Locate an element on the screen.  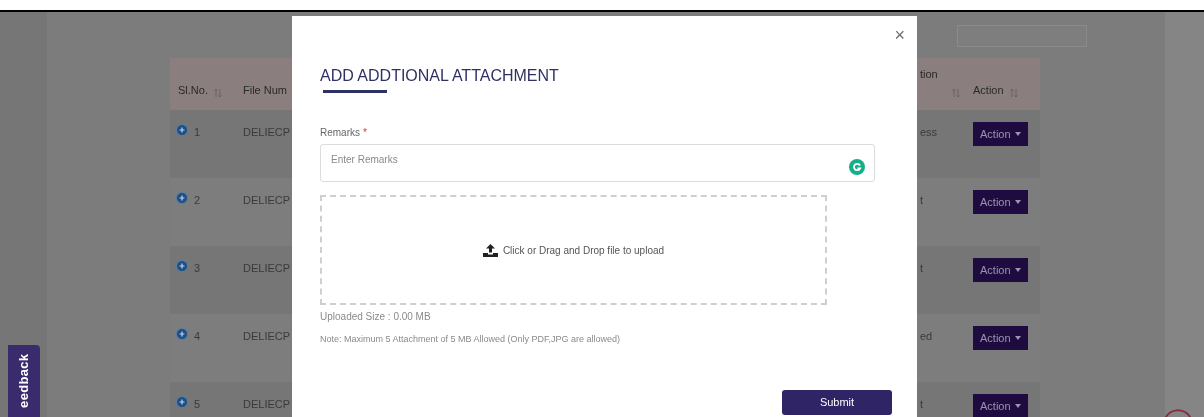
column-header: File Num is located at coordinates (265, 90).